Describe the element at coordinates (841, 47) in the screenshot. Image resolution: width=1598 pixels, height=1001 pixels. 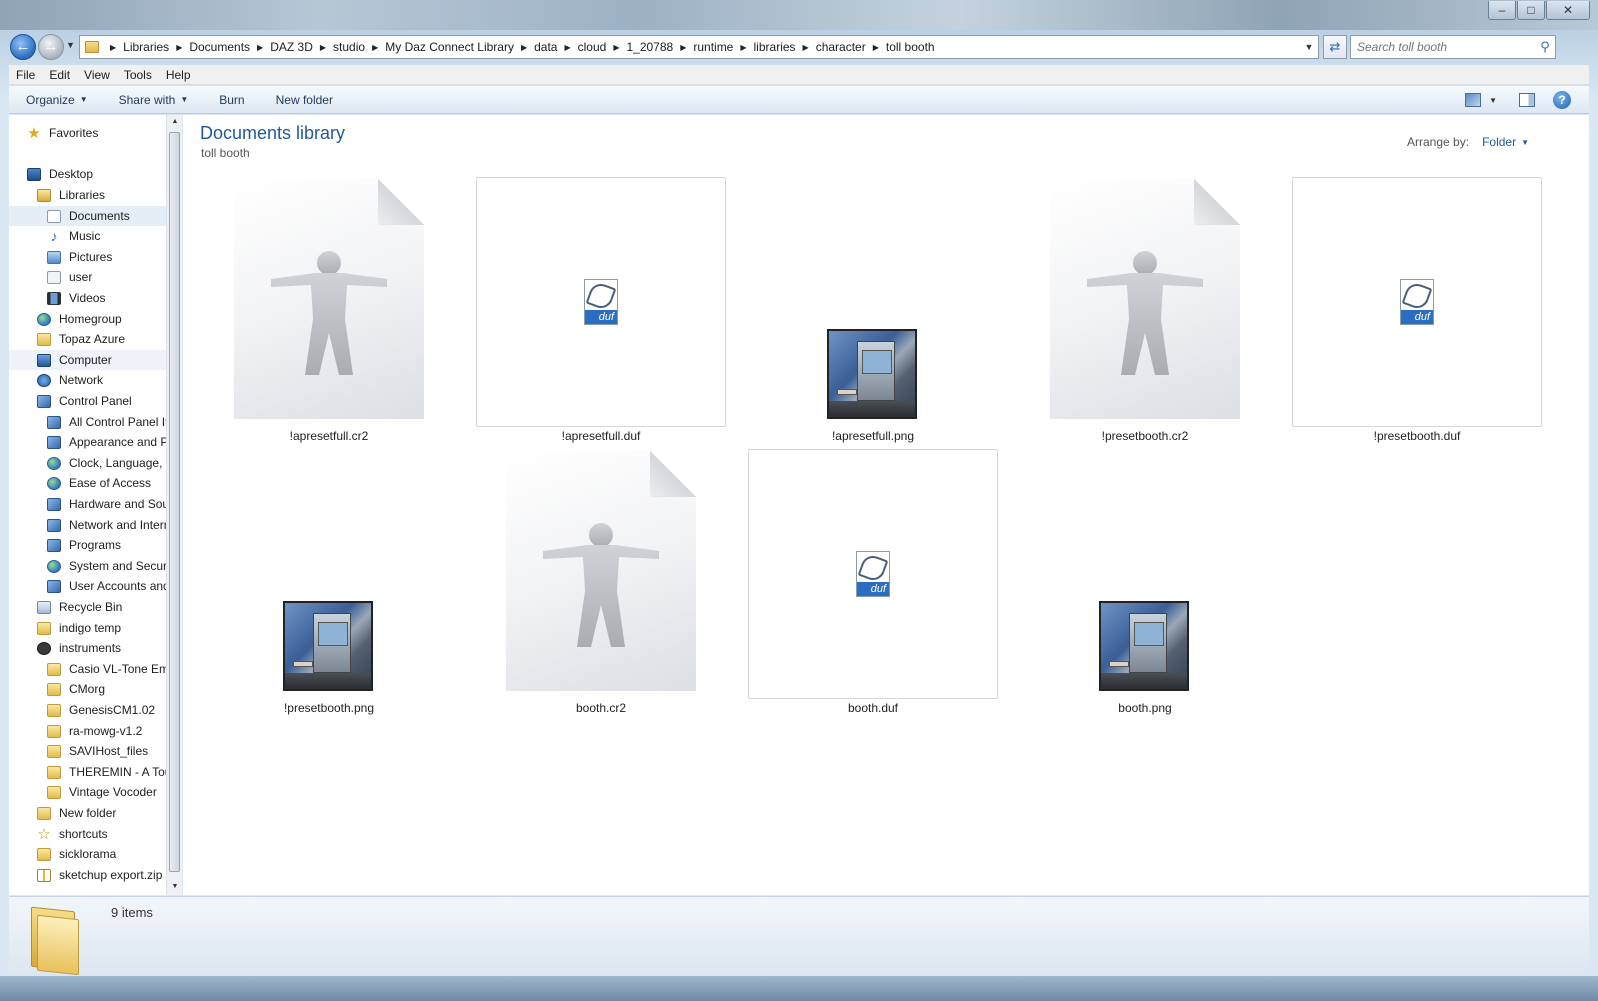
I see `breadcrumb-item: character` at that location.